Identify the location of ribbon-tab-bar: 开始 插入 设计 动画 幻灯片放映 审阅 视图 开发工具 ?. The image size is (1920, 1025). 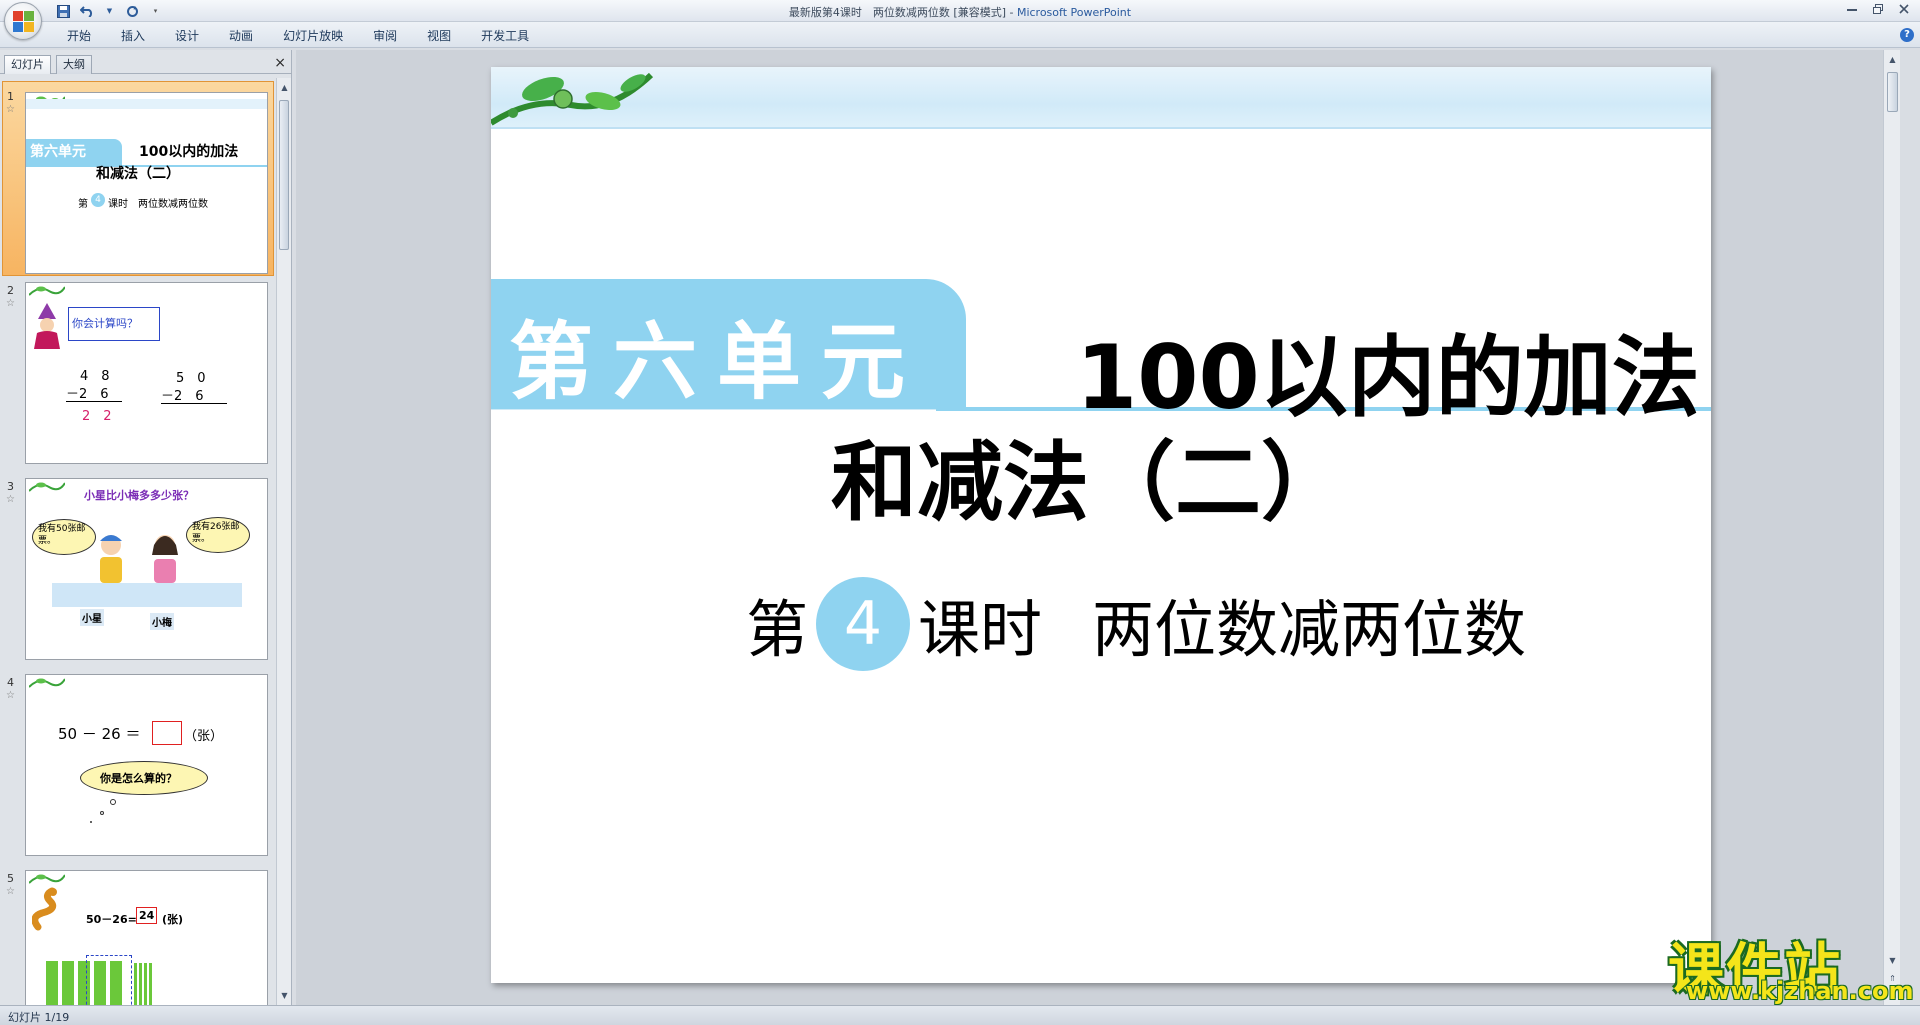
(960, 35).